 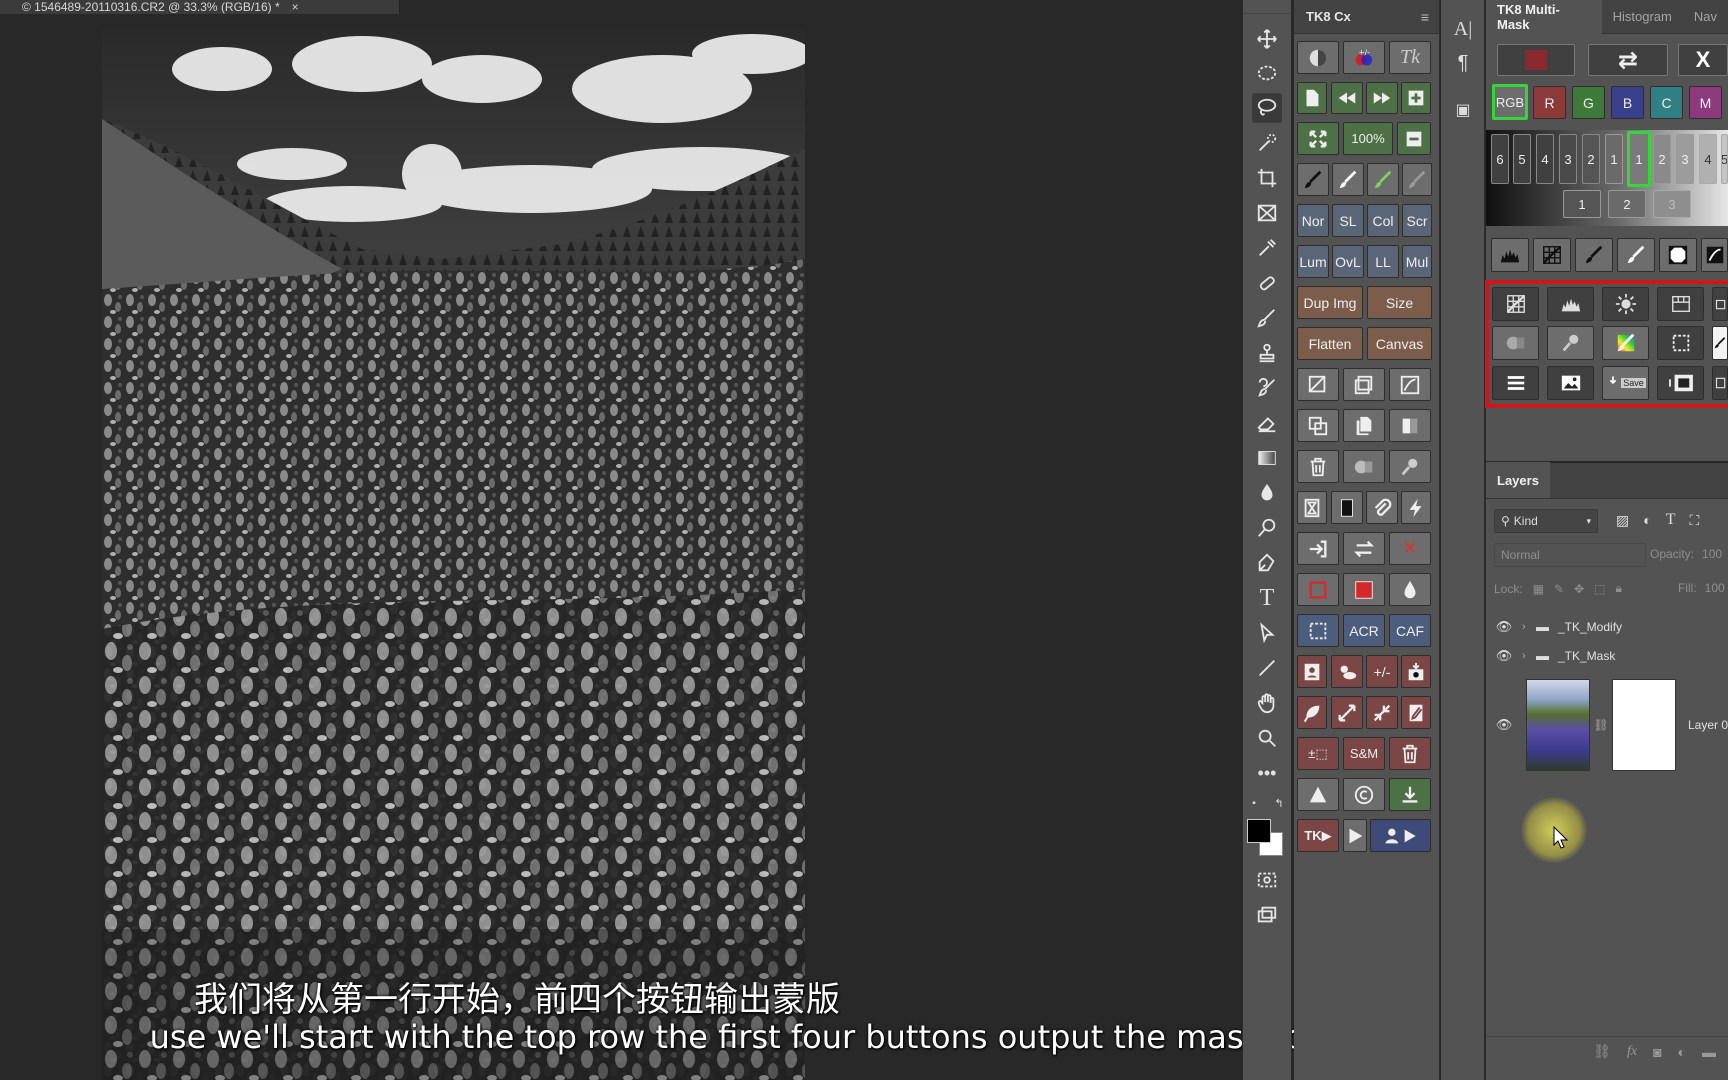 I want to click on lock-transparent-icon: ▦, so click(x=1538, y=589).